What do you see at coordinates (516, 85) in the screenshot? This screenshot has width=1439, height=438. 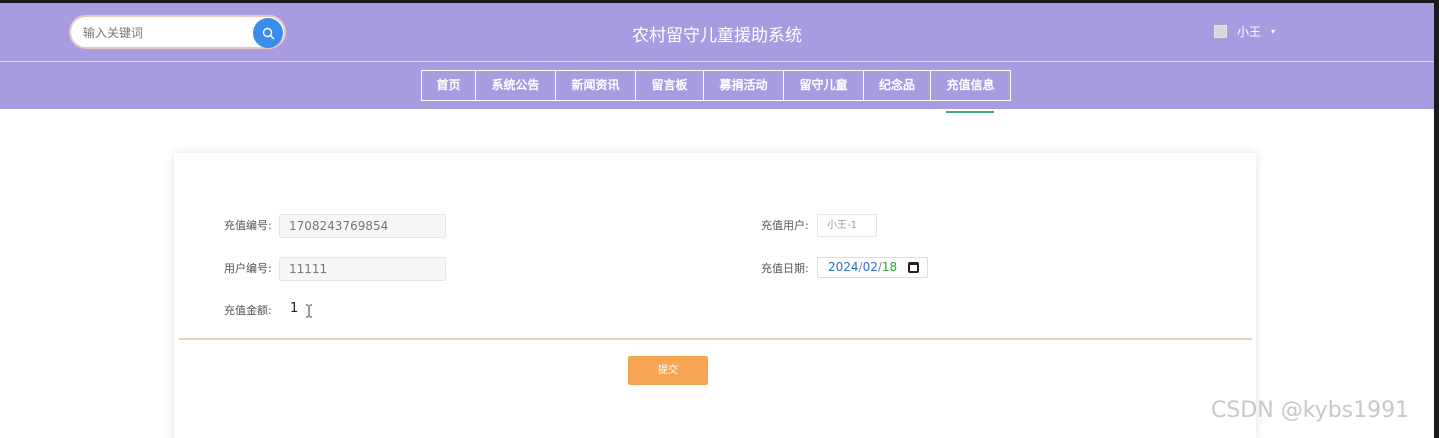 I see `nav-item-announcements: 系统公告` at bounding box center [516, 85].